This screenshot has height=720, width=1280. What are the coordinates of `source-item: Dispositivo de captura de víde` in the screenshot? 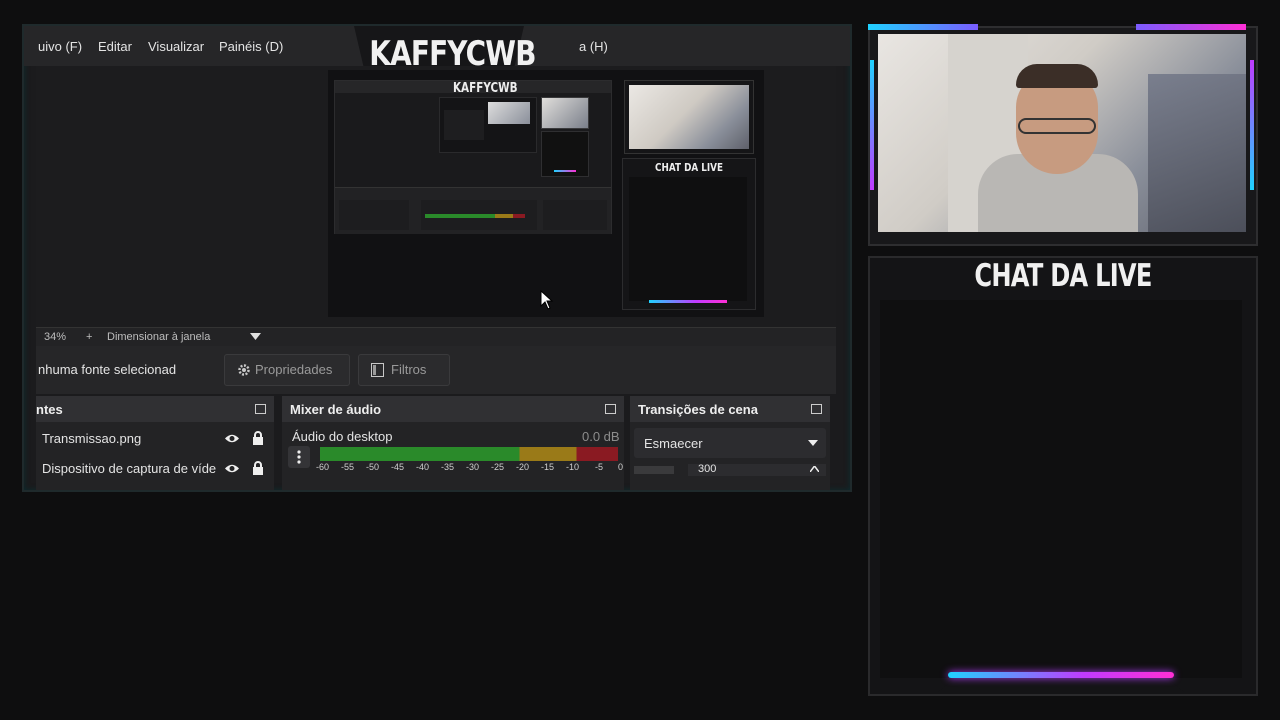 It's located at (130, 468).